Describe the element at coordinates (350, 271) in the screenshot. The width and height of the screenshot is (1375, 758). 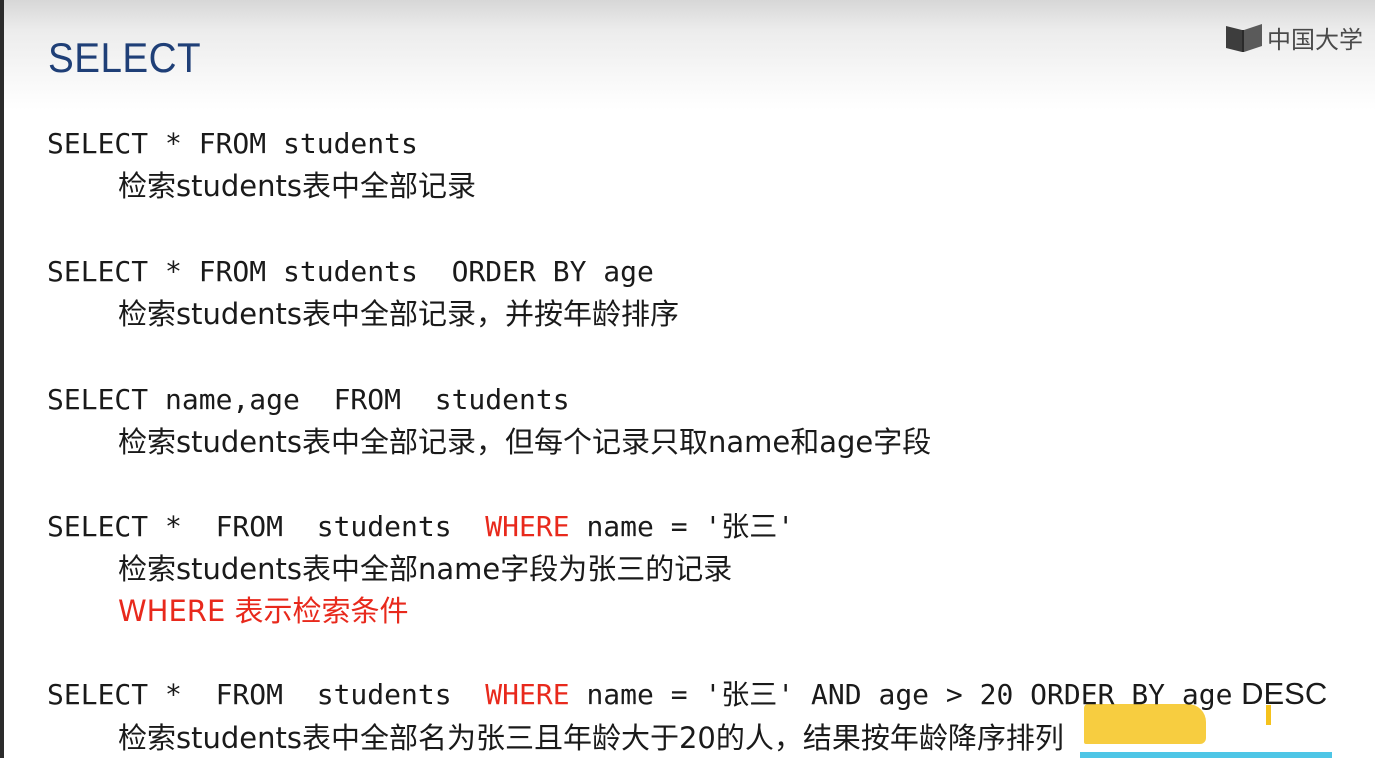
I see `sql-example-2: SELECT * FROM students ORDER BY age` at that location.